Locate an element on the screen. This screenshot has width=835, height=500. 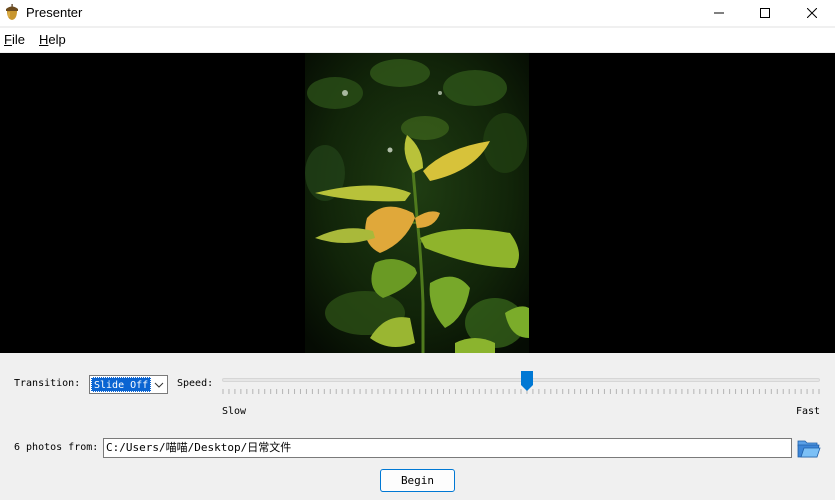
maximize-icon is located at coordinates (765, 13).